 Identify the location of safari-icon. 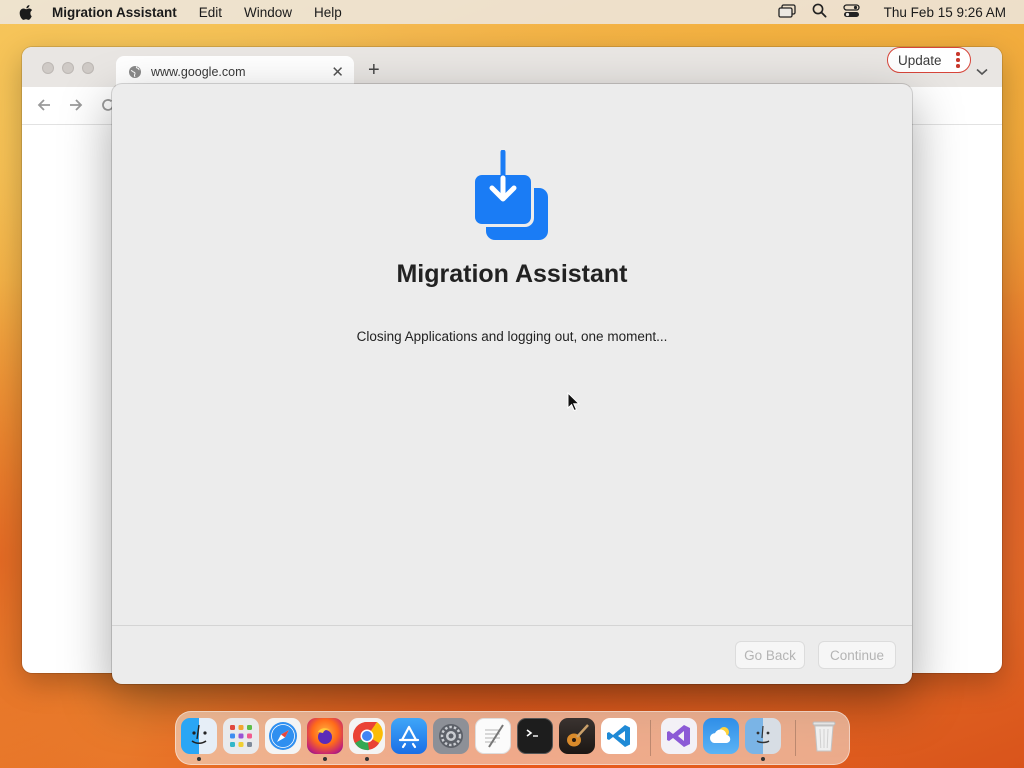
(283, 736).